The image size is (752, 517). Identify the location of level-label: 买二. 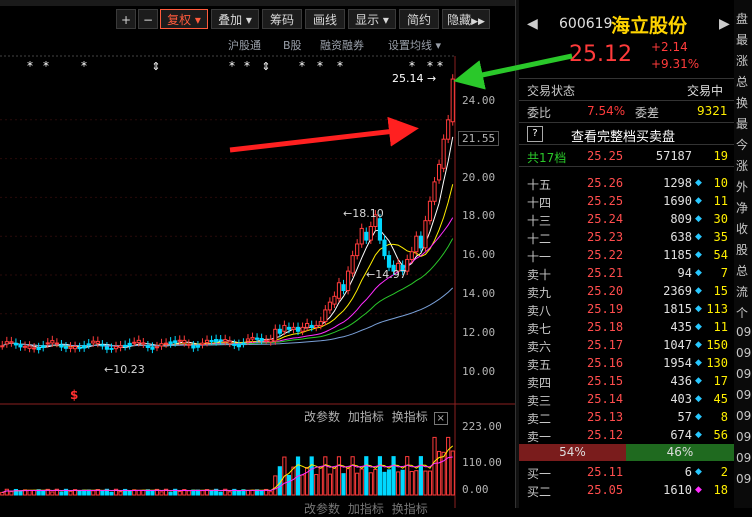
(539, 492).